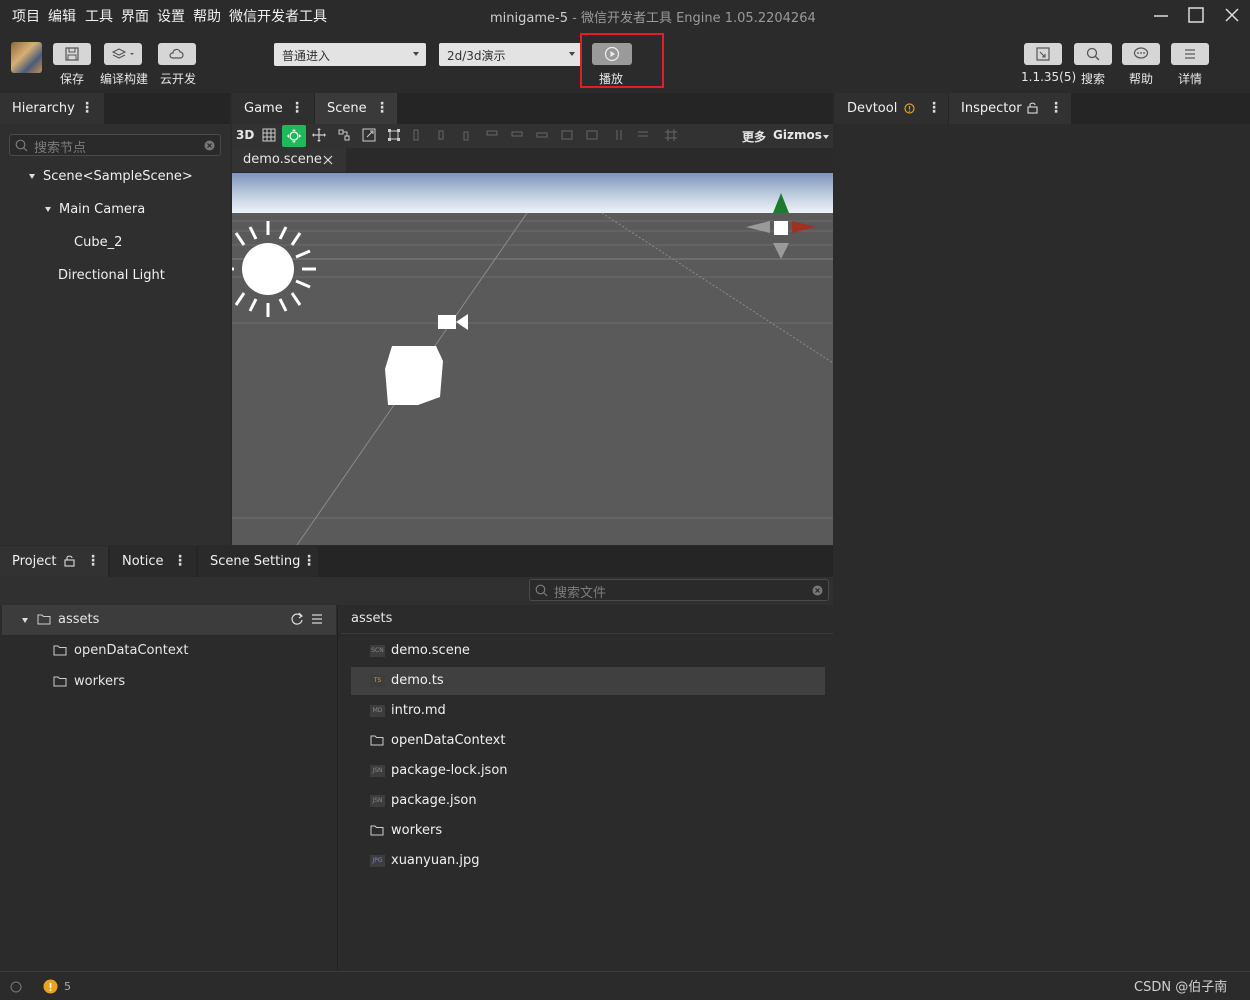 The width and height of the screenshot is (1250, 1000). Describe the element at coordinates (16, 987) in the screenshot. I see `status-circle-icon` at that location.